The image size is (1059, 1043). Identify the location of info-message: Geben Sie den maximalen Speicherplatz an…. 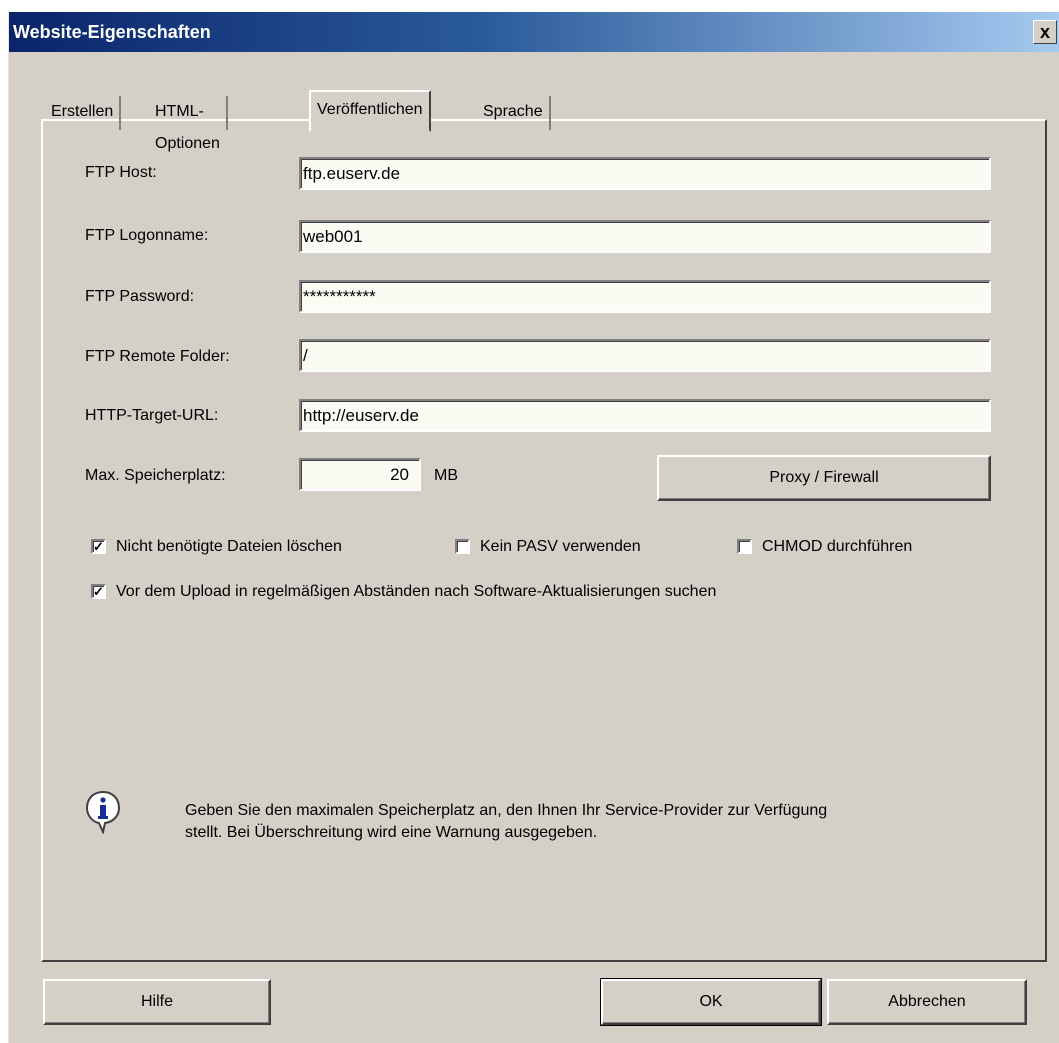
(595, 822).